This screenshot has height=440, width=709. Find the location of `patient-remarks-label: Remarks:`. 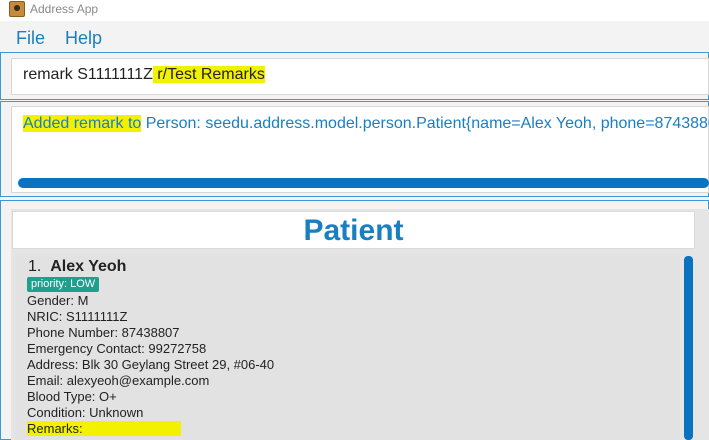

patient-remarks-label: Remarks: is located at coordinates (104, 428).